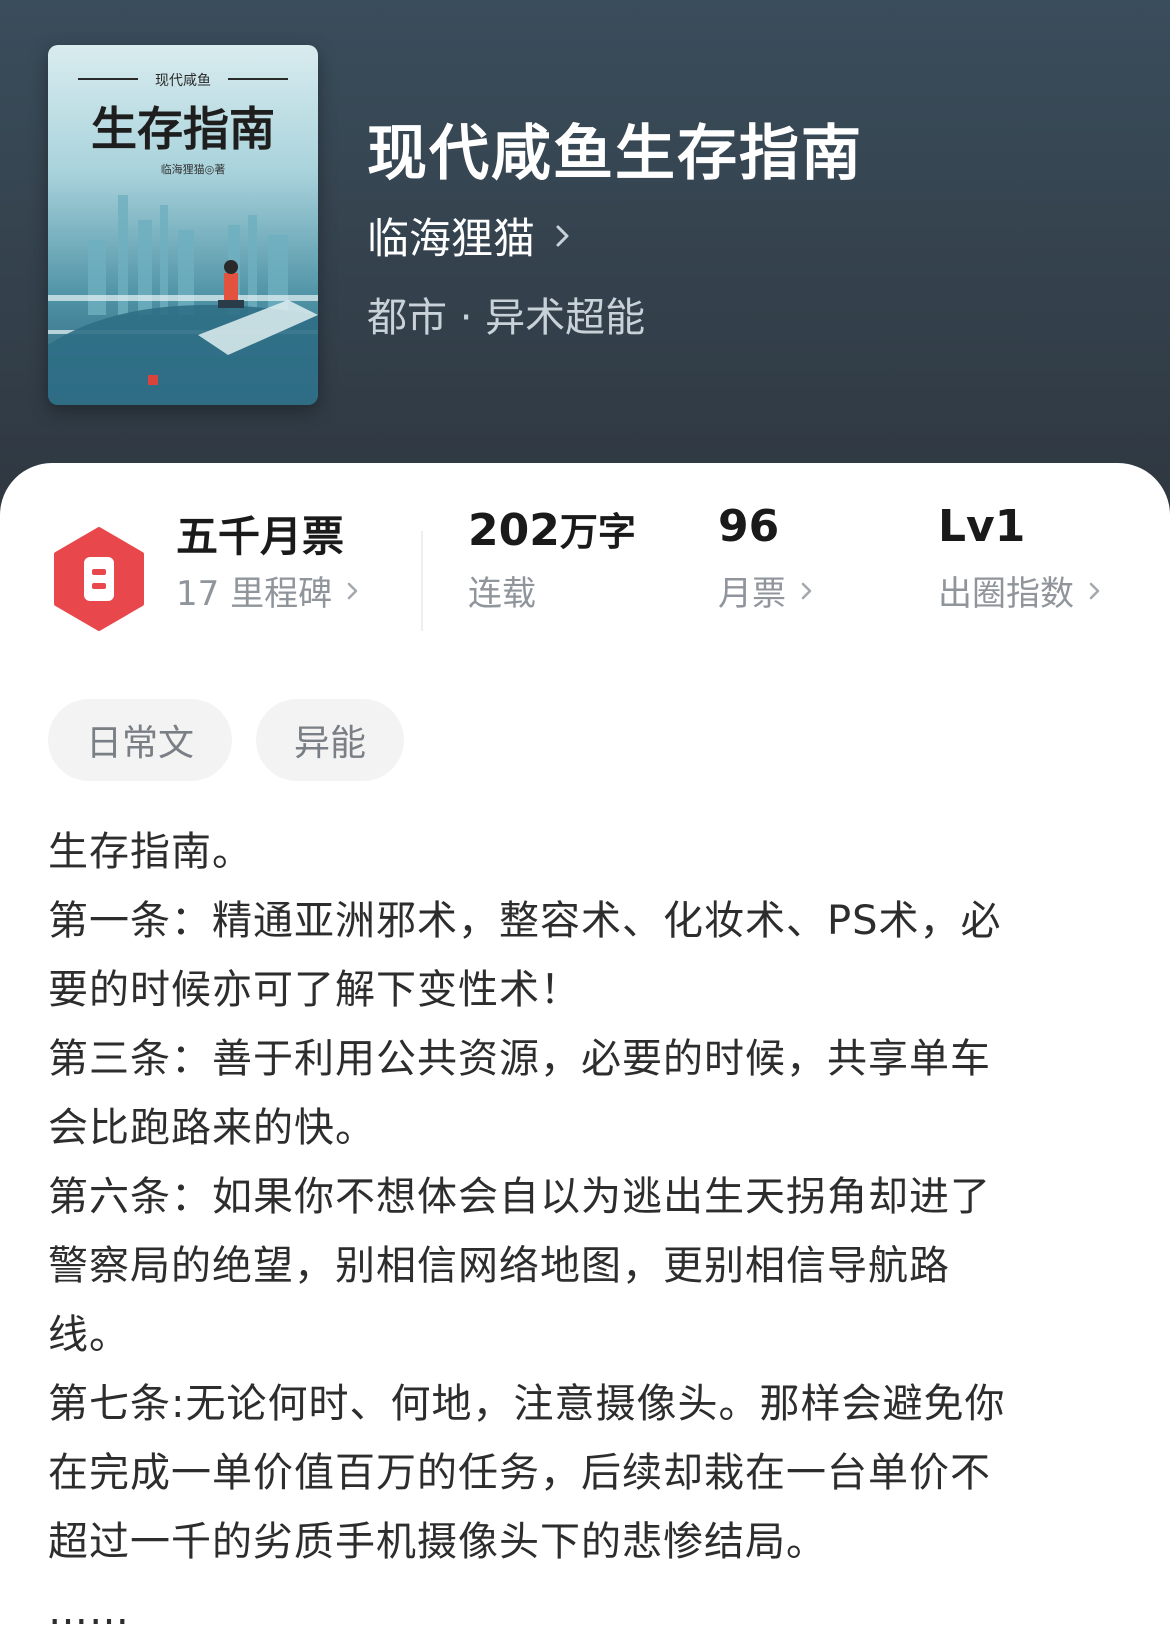 Image resolution: width=1170 pixels, height=1652 pixels. Describe the element at coordinates (506, 318) in the screenshot. I see `book-category: 都市 · 异术超能` at that location.